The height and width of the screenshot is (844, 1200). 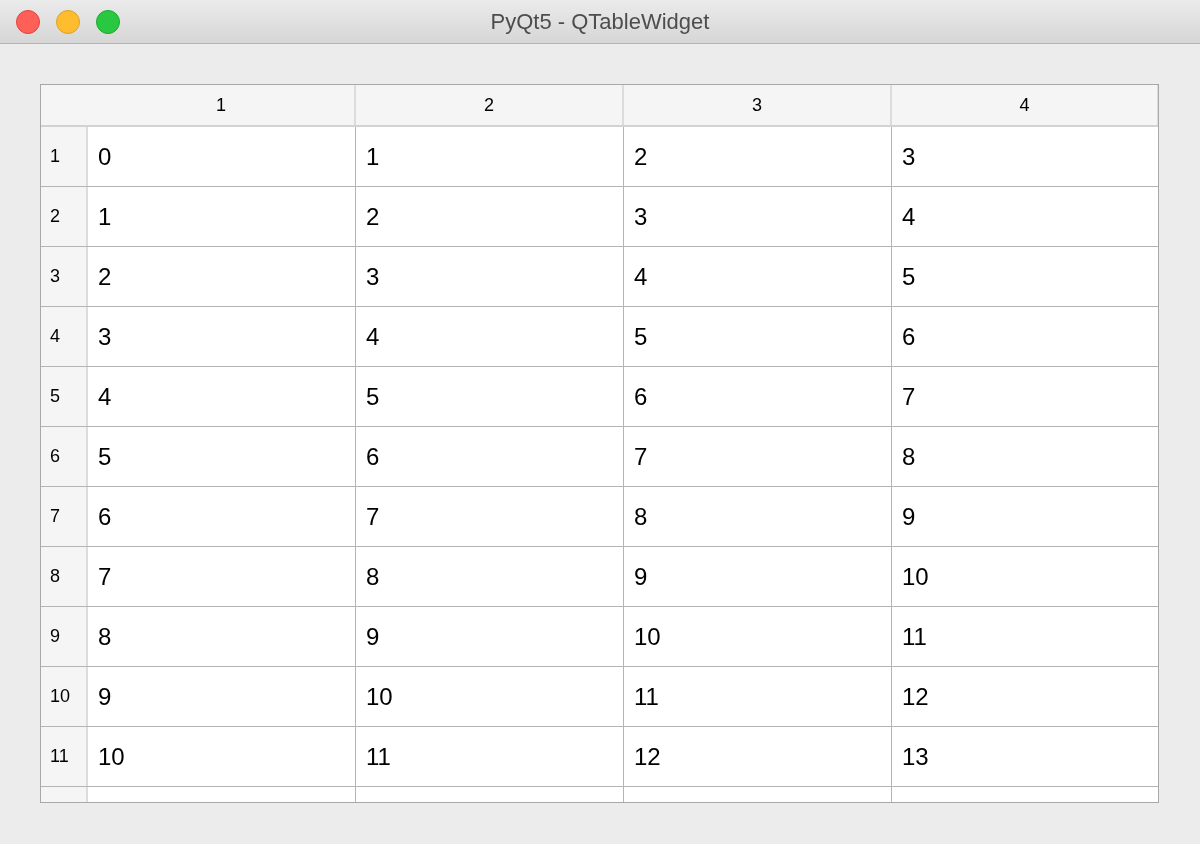 I want to click on column-header: 4, so click(x=1025, y=105).